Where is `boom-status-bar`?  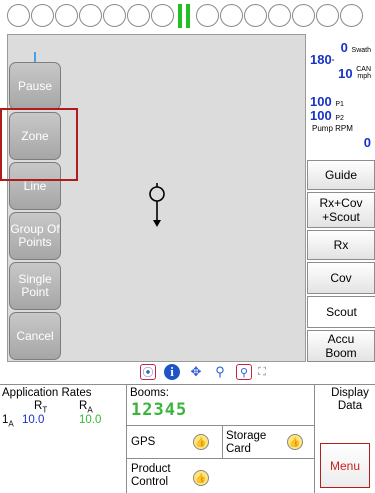 boom-status-bar is located at coordinates (187, 16).